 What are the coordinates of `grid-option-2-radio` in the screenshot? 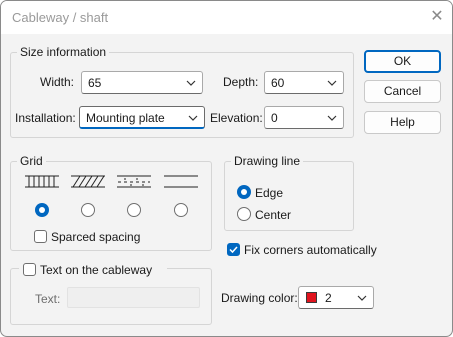 It's located at (88, 210).